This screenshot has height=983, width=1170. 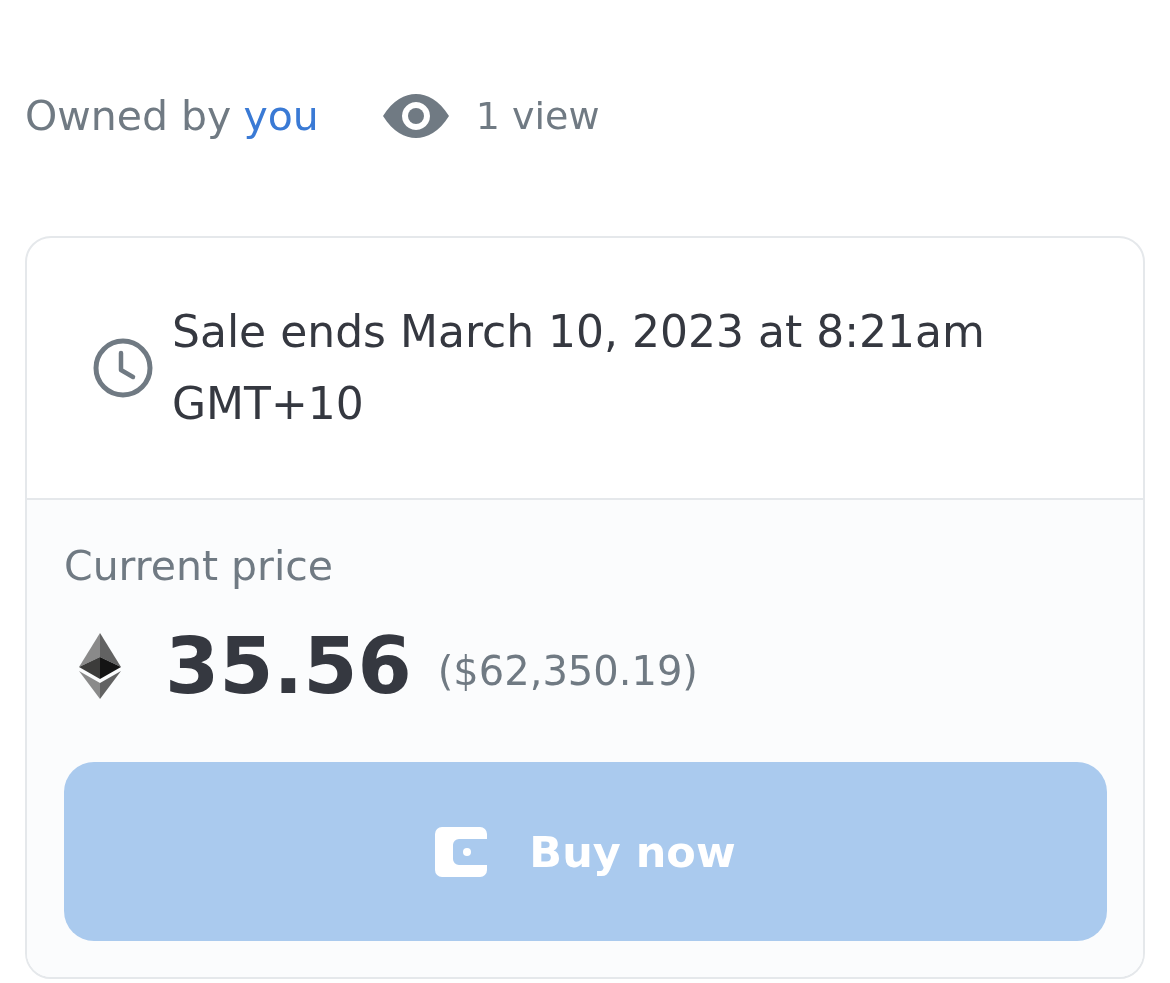 What do you see at coordinates (567, 671) in the screenshot?
I see `price-fiat: ($62,350.19)` at bounding box center [567, 671].